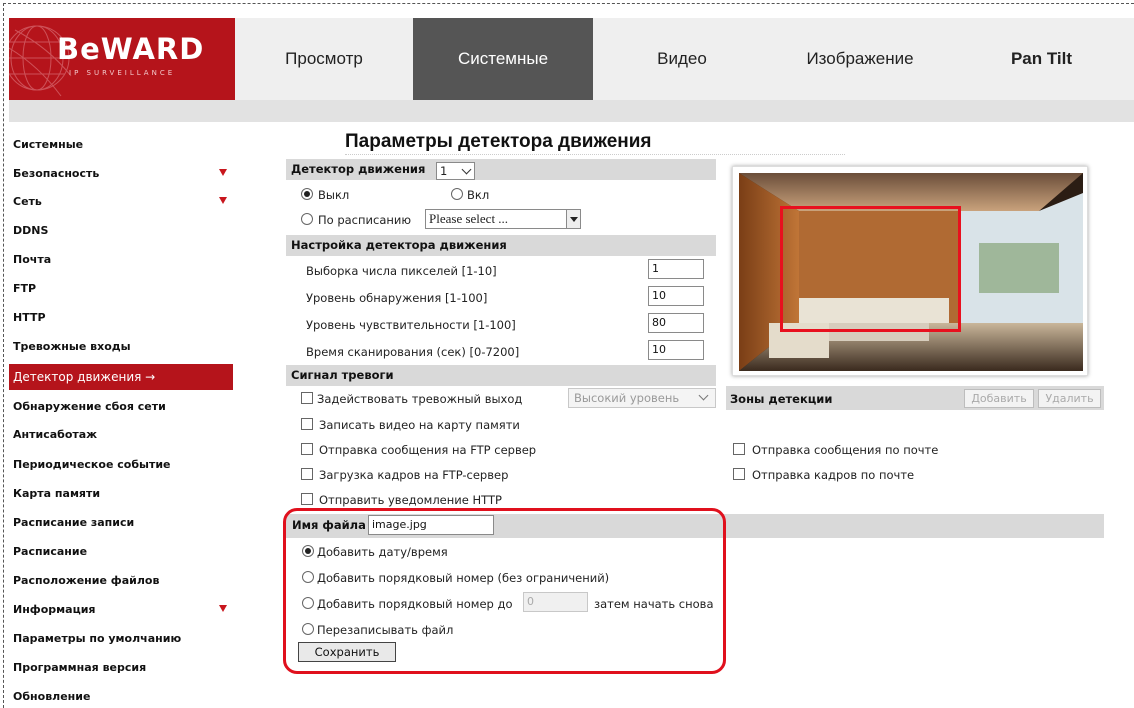  What do you see at coordinates (739, 449) in the screenshot?
I see `checkbox-email-message` at bounding box center [739, 449].